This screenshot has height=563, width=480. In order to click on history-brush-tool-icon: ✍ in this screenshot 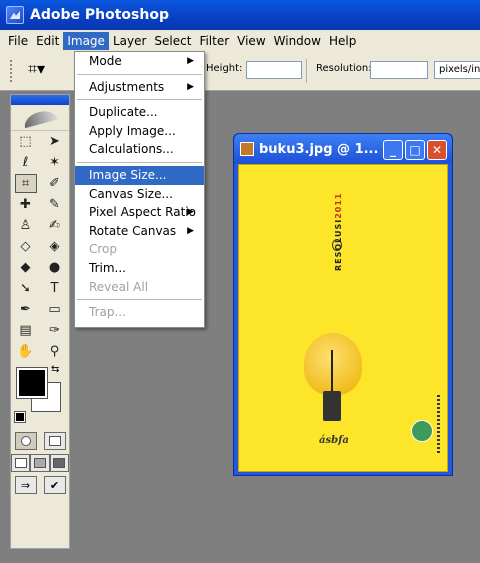, I will do `click(55, 225)`.